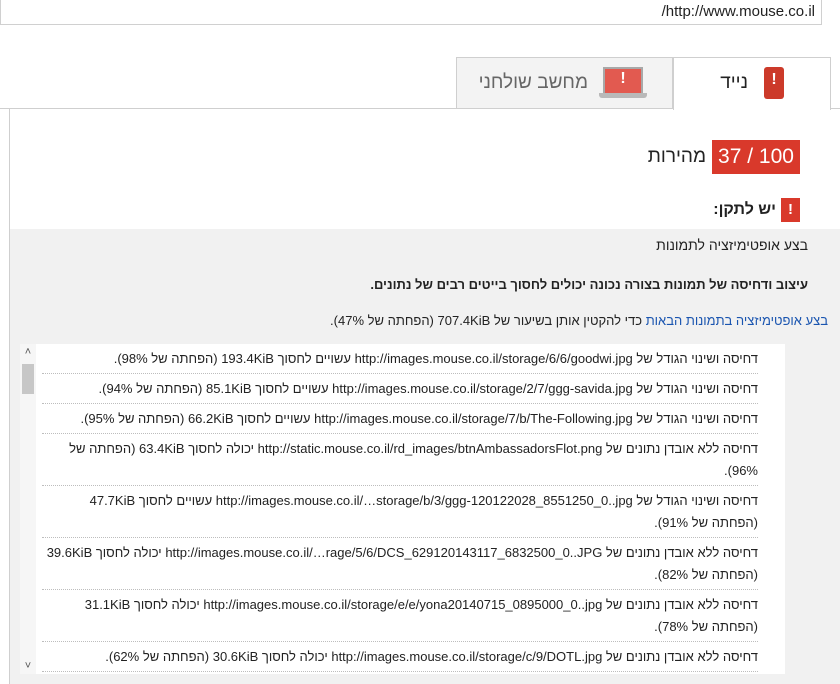 The image size is (840, 684). Describe the element at coordinates (744, 209) in the screenshot. I see `should-fix-heading: יש לתקן:` at that location.